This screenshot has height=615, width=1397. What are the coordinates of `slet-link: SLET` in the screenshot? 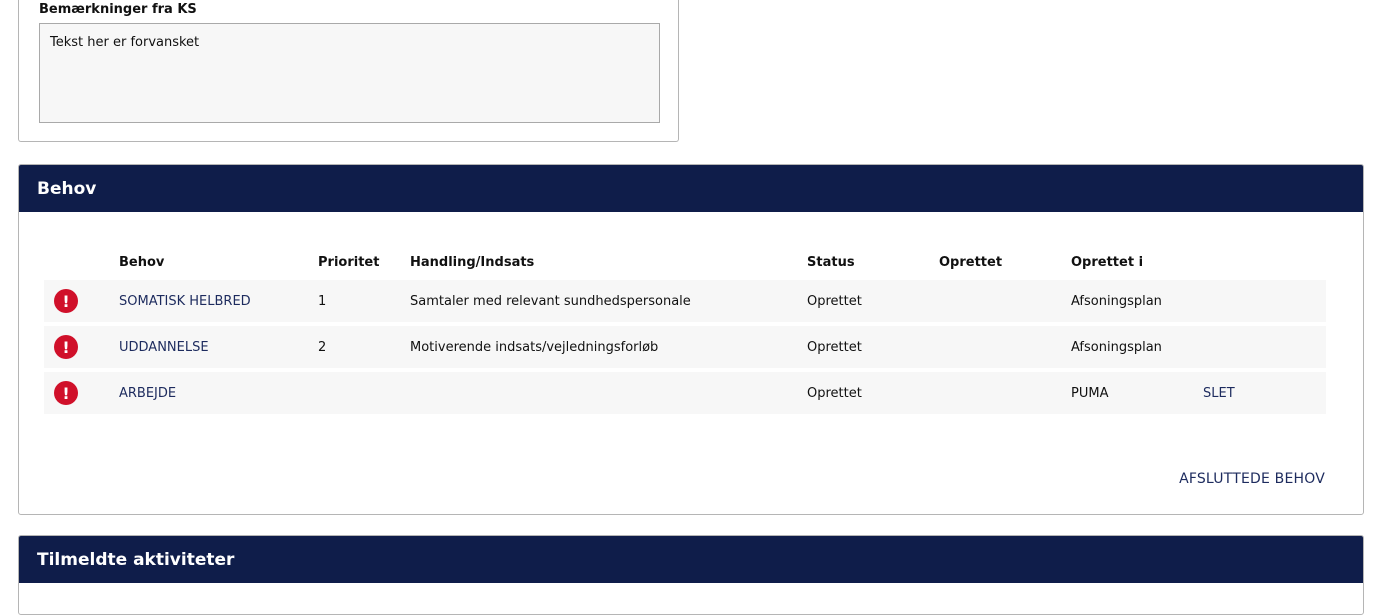 It's located at (1219, 393).